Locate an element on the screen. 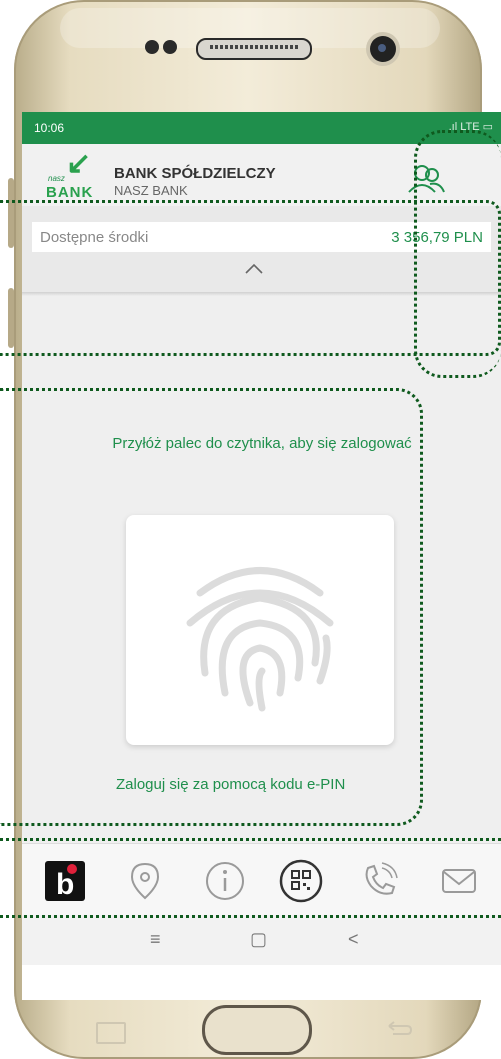 The image size is (501, 1059). status-time: 10:06 is located at coordinates (49, 128).